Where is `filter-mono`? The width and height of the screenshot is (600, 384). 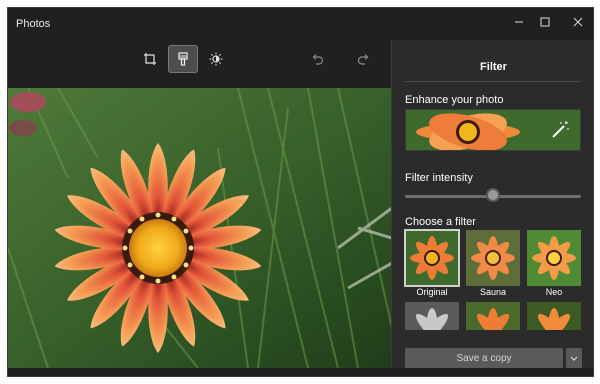
filter-mono is located at coordinates (432, 316).